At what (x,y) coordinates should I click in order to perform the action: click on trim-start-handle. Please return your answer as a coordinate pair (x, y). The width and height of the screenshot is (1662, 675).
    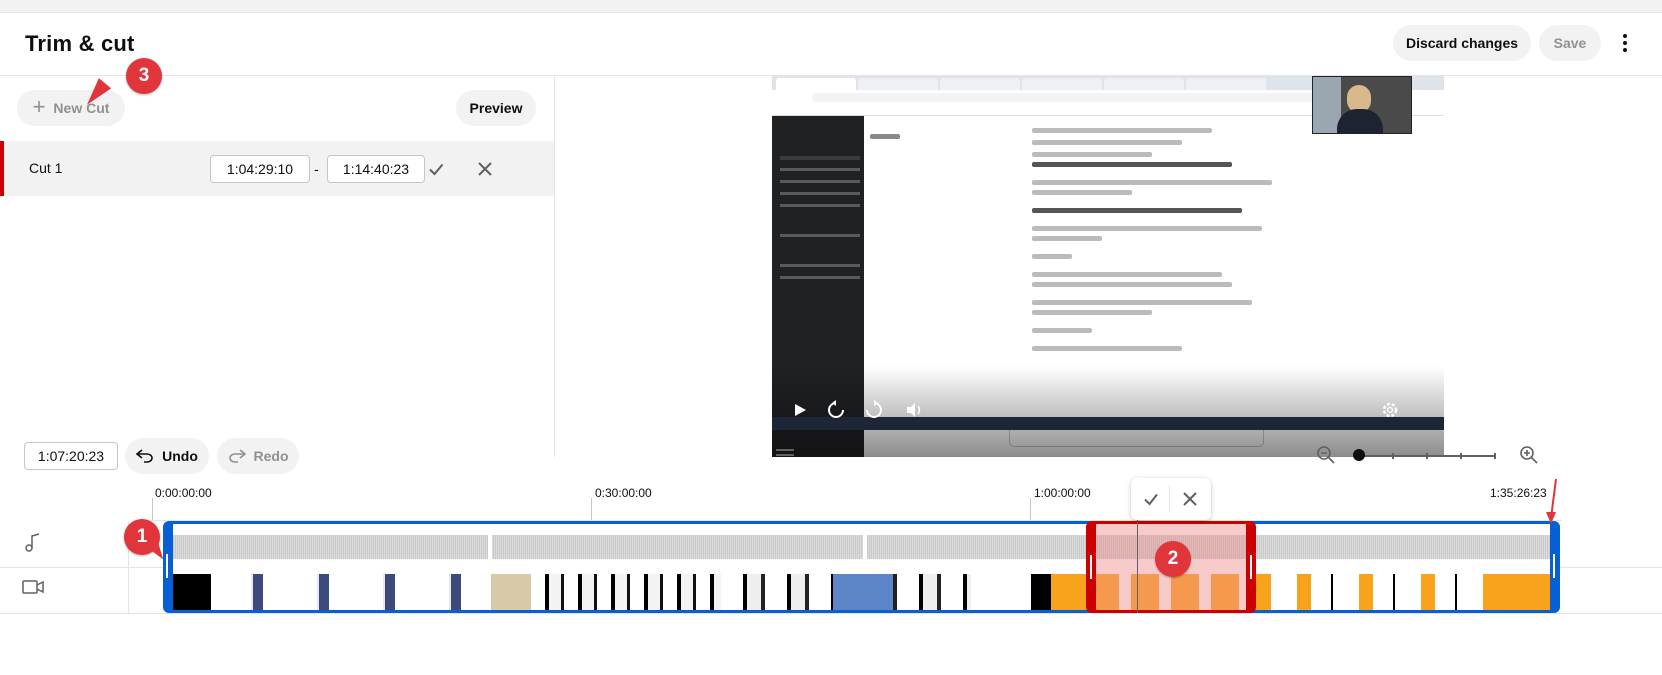
    Looking at the image, I should click on (167, 566).